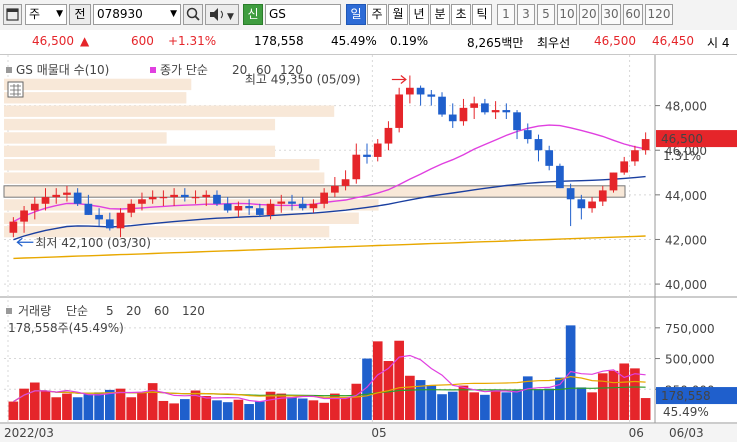  Describe the element at coordinates (80, 14) in the screenshot. I see `prev-button: 전` at that location.